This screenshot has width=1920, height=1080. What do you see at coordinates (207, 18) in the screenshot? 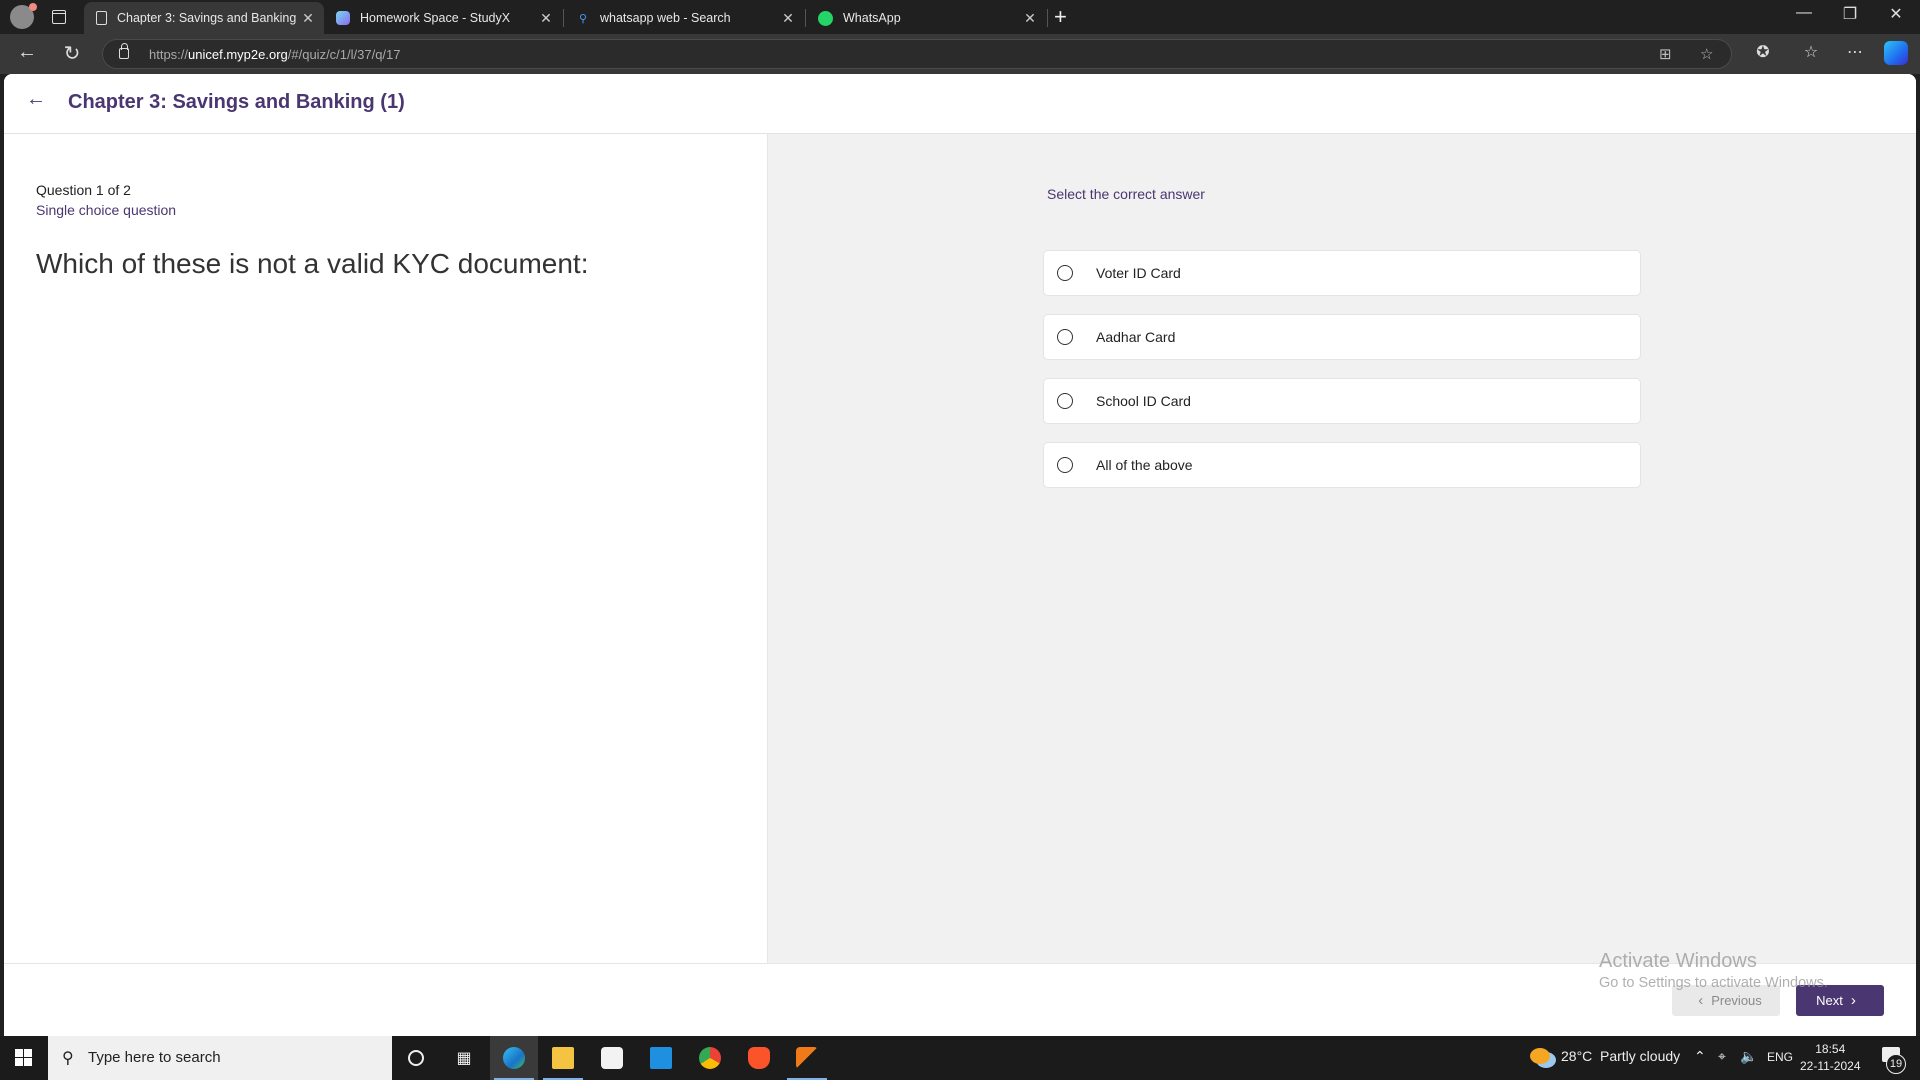
I see `tab-label: Chapter 3: Savings and Banking (1)` at bounding box center [207, 18].